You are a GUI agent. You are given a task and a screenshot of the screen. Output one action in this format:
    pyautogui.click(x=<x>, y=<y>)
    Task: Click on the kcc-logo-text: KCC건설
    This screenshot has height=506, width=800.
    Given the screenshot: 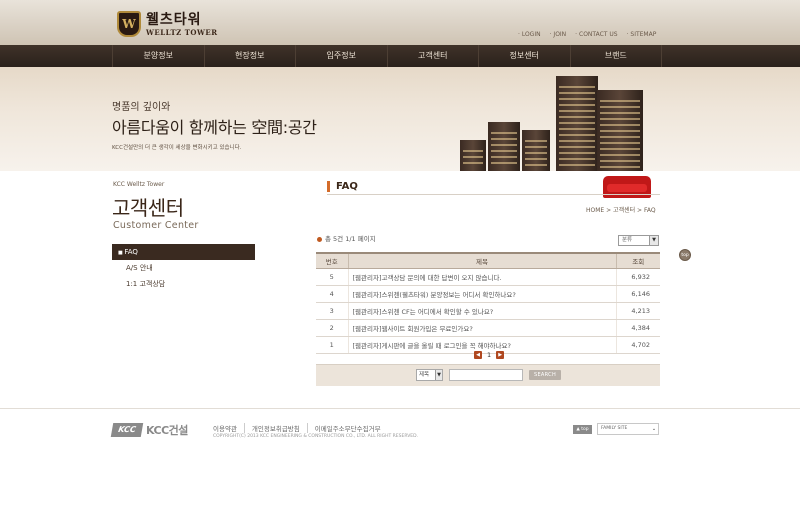 What is the action you would take?
    pyautogui.click(x=167, y=430)
    